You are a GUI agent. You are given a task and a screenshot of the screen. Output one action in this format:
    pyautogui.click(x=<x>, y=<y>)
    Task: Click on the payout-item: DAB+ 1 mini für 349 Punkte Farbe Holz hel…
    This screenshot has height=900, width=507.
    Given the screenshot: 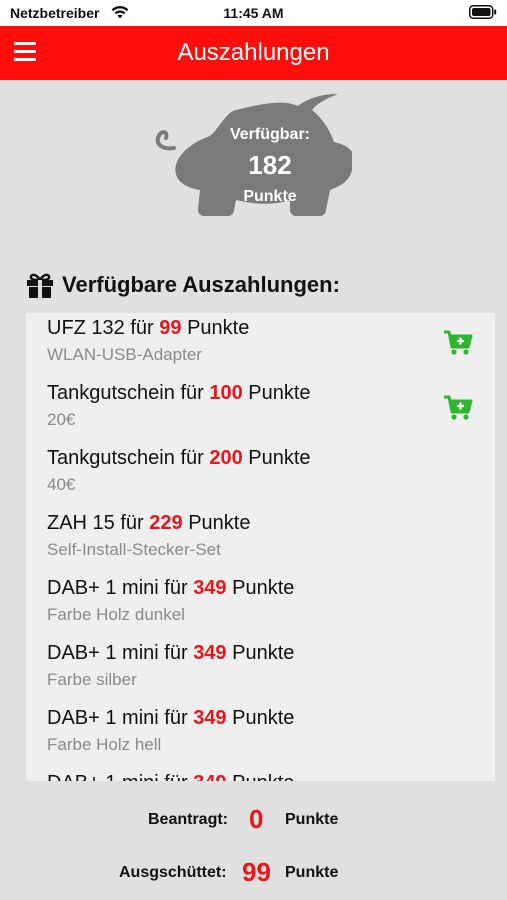 What is the action you would take?
    pyautogui.click(x=260, y=735)
    